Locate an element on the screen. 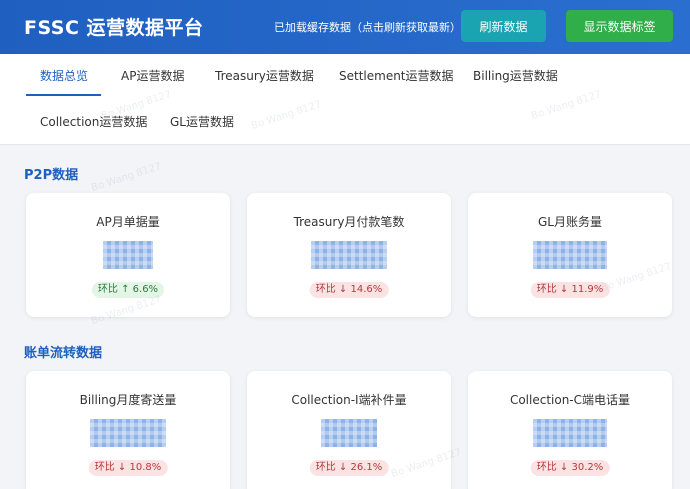  kpi-title: Collection-C端电话量 is located at coordinates (570, 400).